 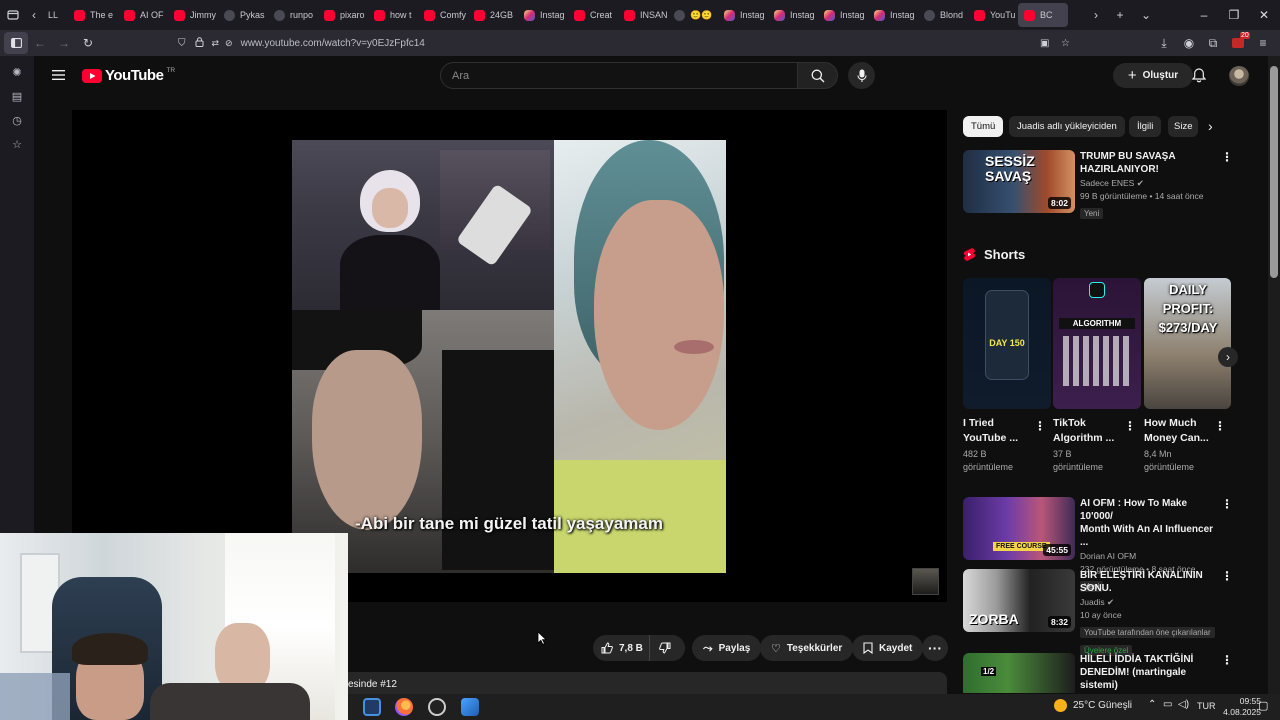 I want to click on shorts-next-icon: ›, so click(x=1228, y=357).